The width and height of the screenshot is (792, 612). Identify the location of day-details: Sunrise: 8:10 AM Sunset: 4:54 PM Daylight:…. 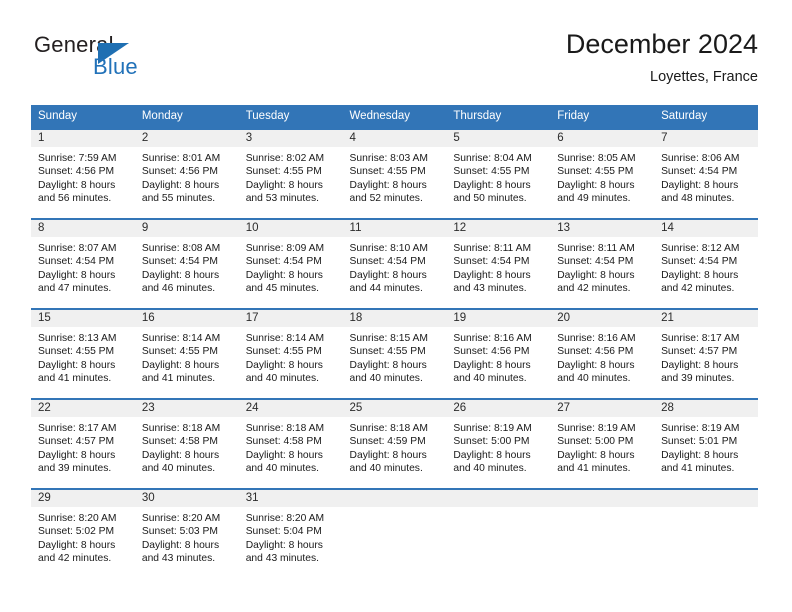
(395, 266).